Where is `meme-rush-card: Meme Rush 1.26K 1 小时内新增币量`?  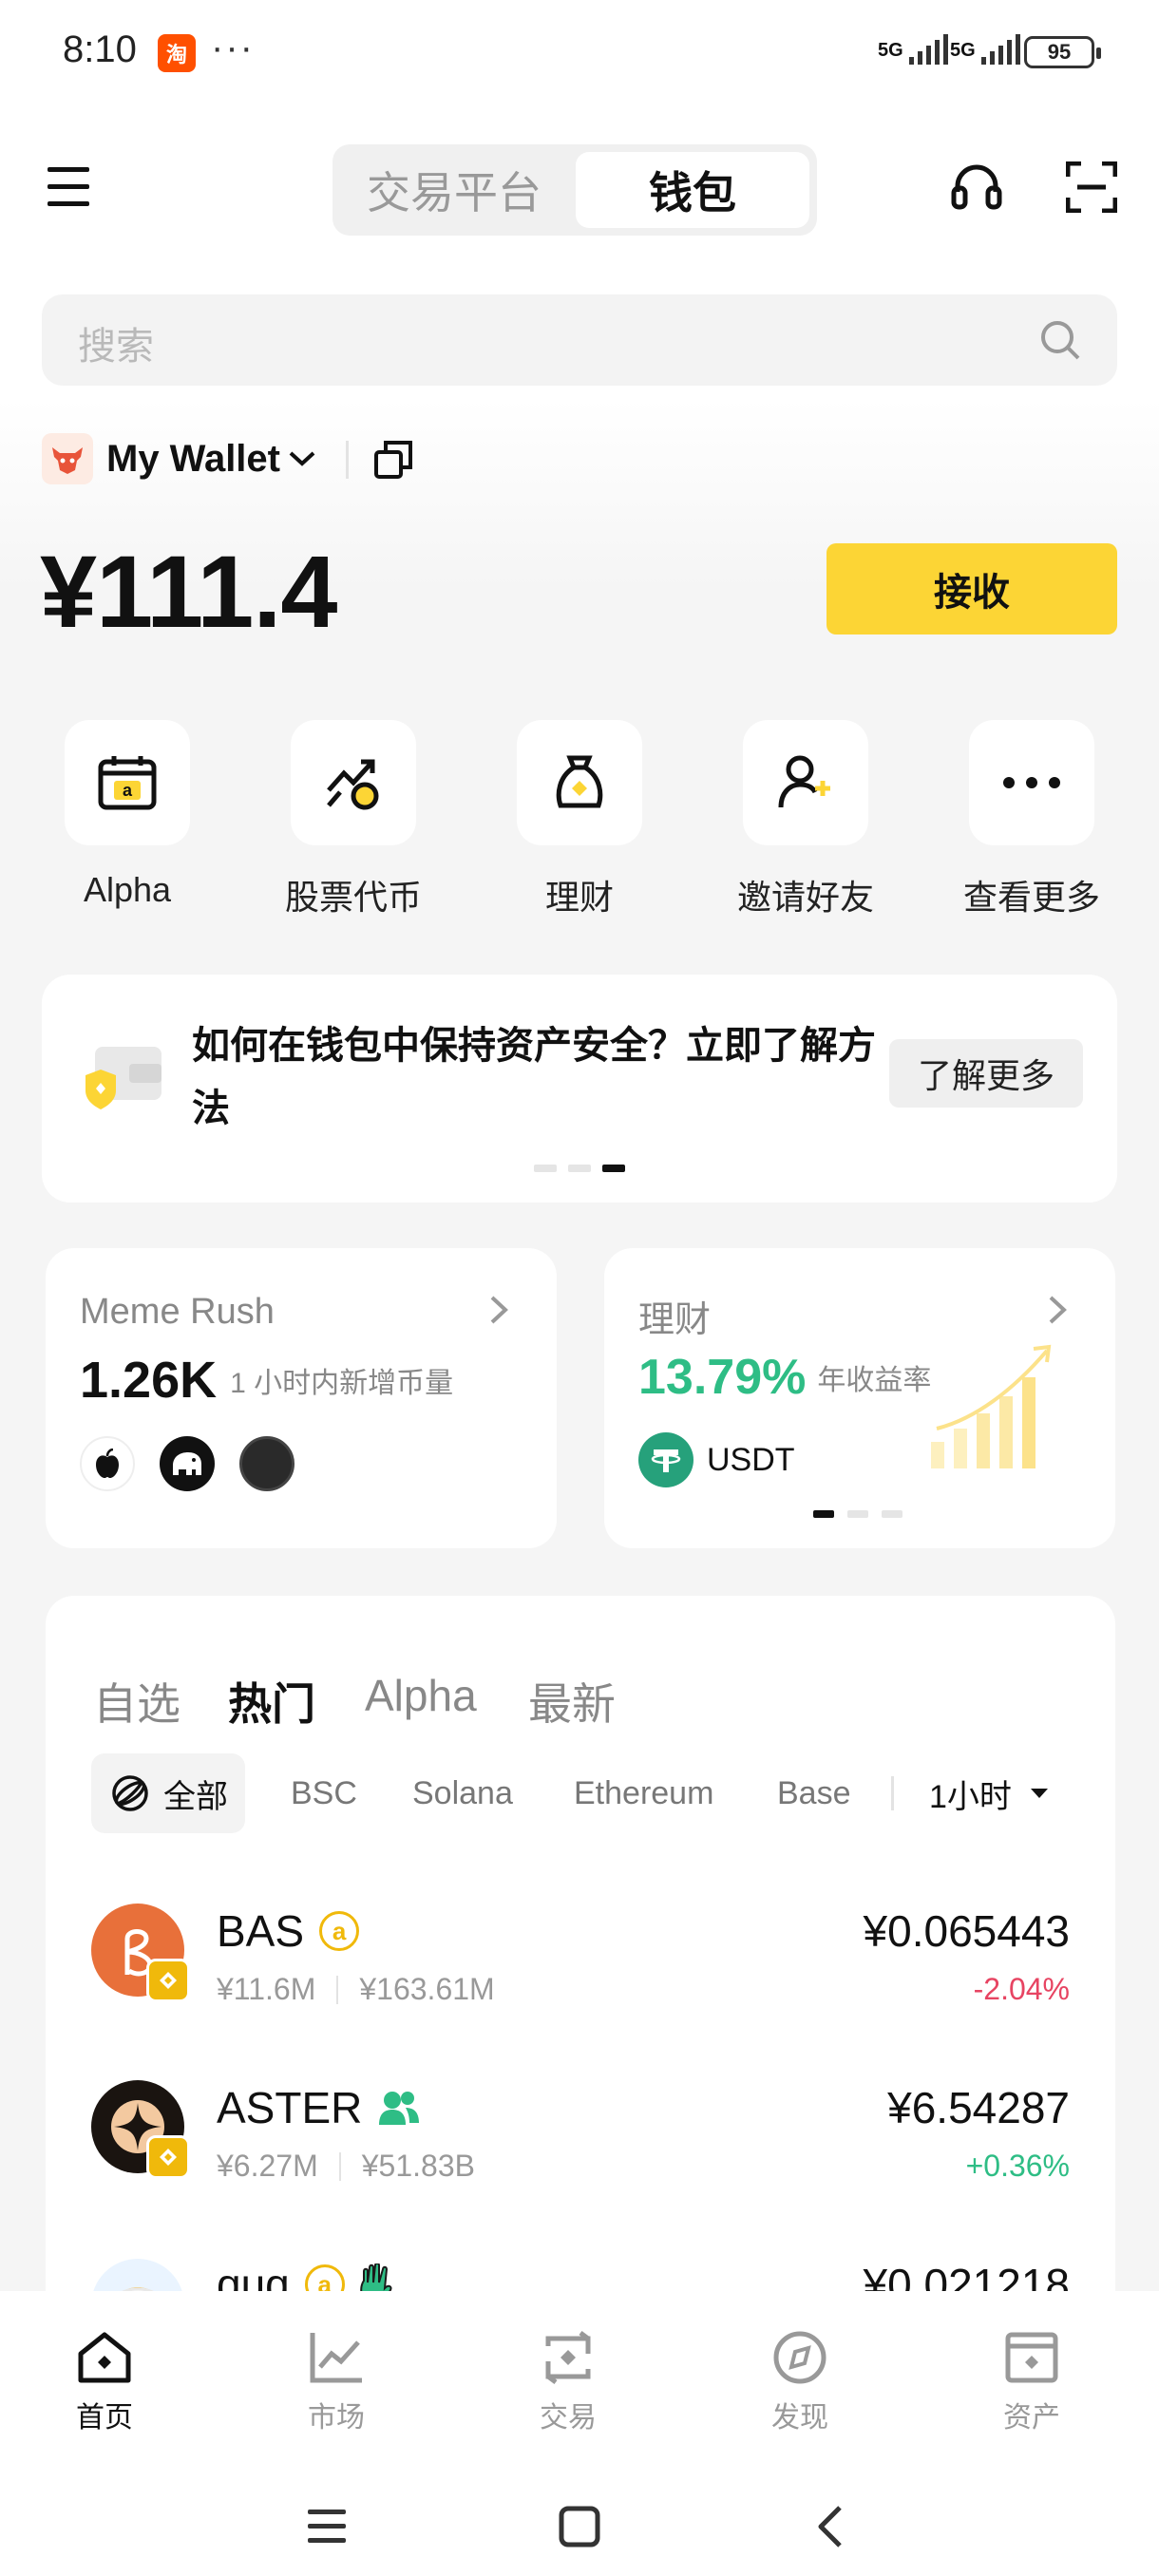
meme-rush-card: Meme Rush 1.26K 1 小时内新增币量 is located at coordinates (301, 1398).